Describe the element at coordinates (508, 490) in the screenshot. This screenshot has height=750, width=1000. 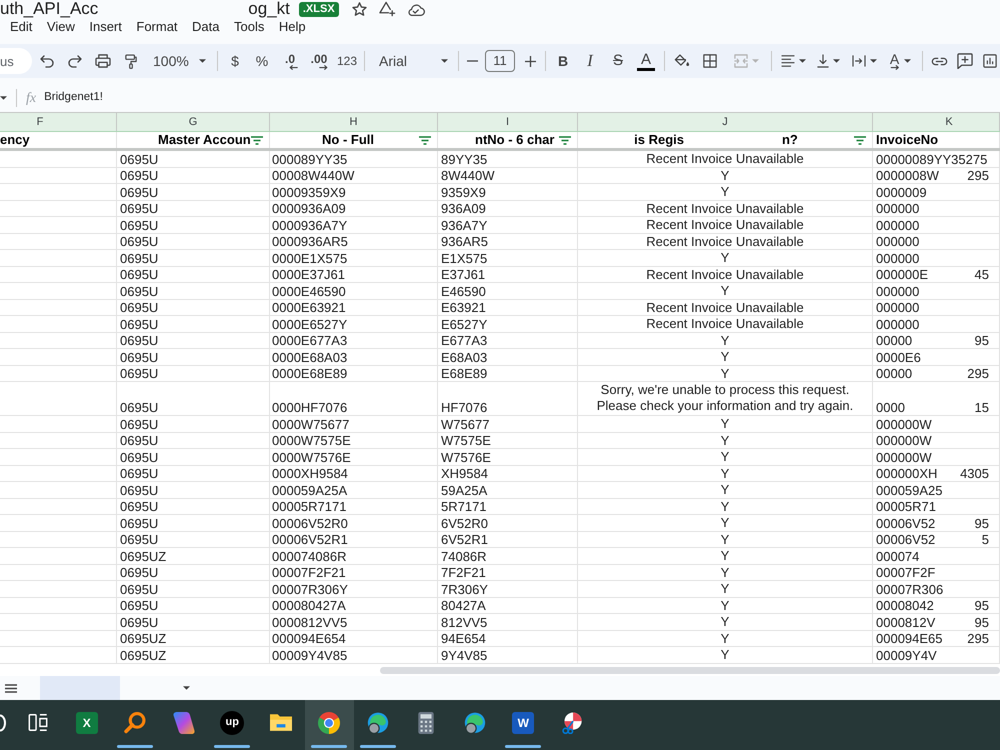
I see `table-cell: 59A25A` at that location.